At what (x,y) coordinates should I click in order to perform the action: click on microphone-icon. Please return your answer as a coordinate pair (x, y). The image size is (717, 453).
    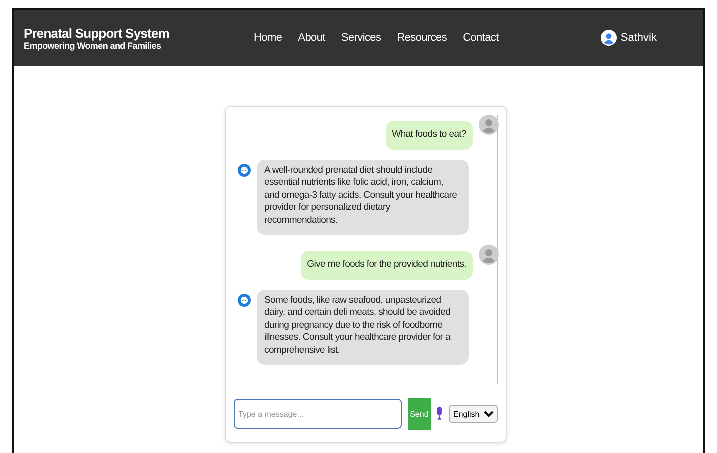
    Looking at the image, I should click on (439, 414).